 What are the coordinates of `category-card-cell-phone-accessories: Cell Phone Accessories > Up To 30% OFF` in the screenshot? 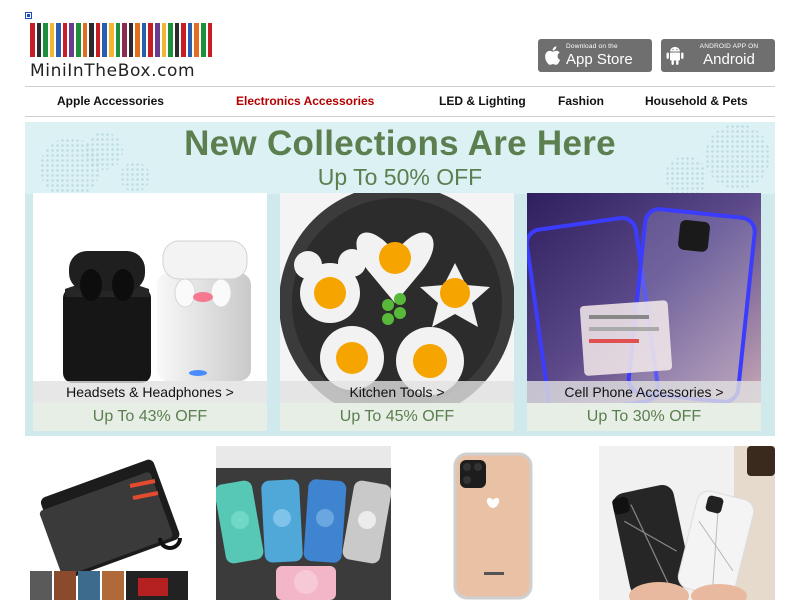 It's located at (644, 312).